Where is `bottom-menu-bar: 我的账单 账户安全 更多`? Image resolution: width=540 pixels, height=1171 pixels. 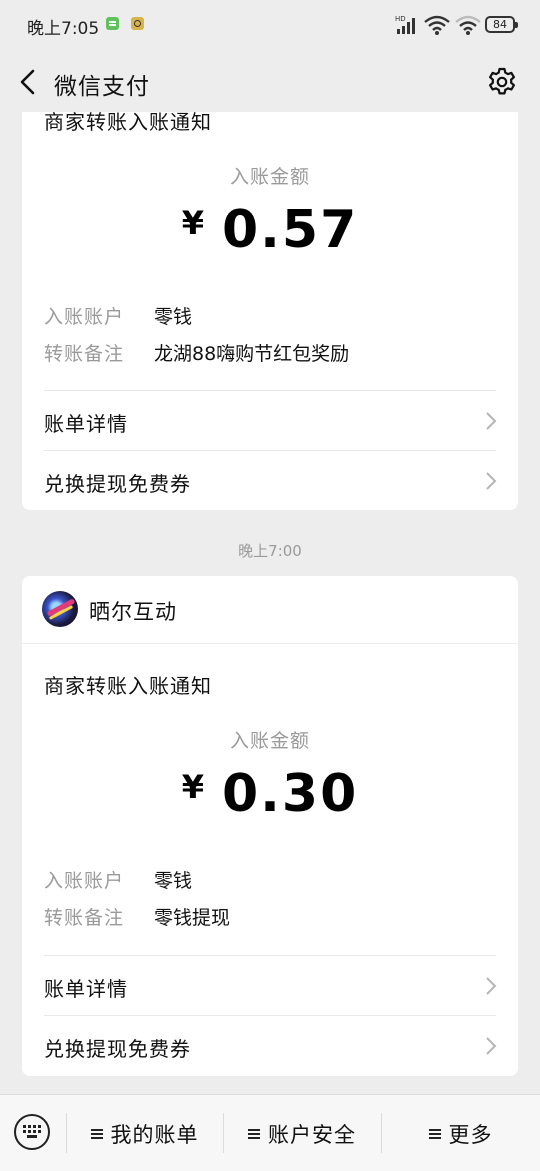 bottom-menu-bar: 我的账单 账户安全 更多 is located at coordinates (270, 1132).